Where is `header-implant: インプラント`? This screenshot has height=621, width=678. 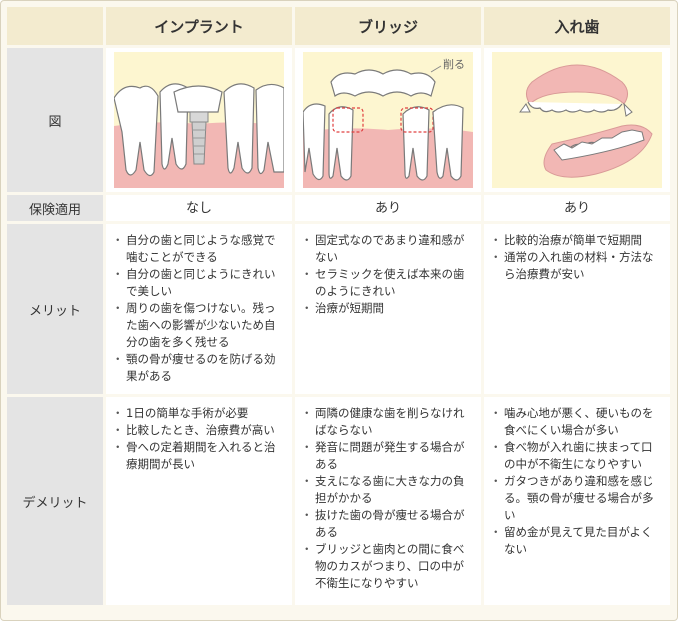 header-implant: インプラント is located at coordinates (199, 26).